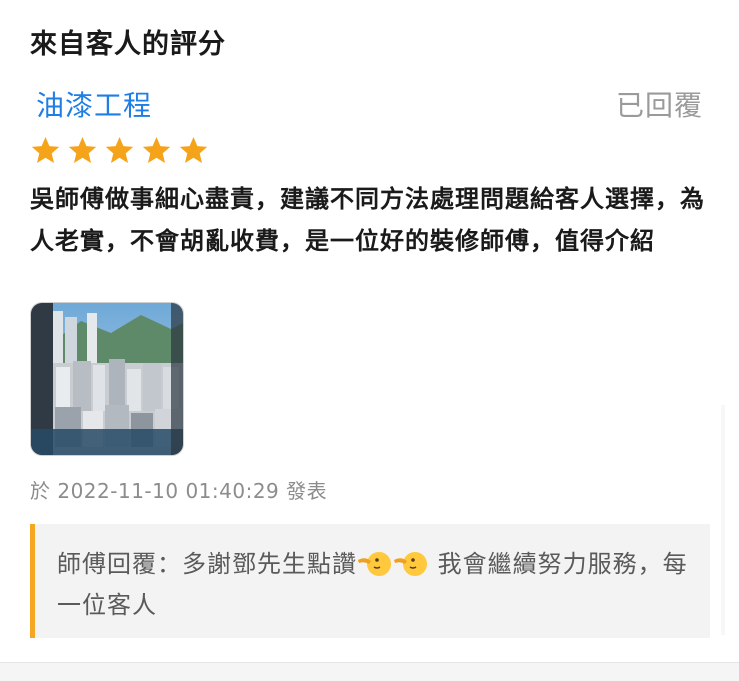 The height and width of the screenshot is (681, 739). I want to click on scrollbar-track, so click(723, 520).